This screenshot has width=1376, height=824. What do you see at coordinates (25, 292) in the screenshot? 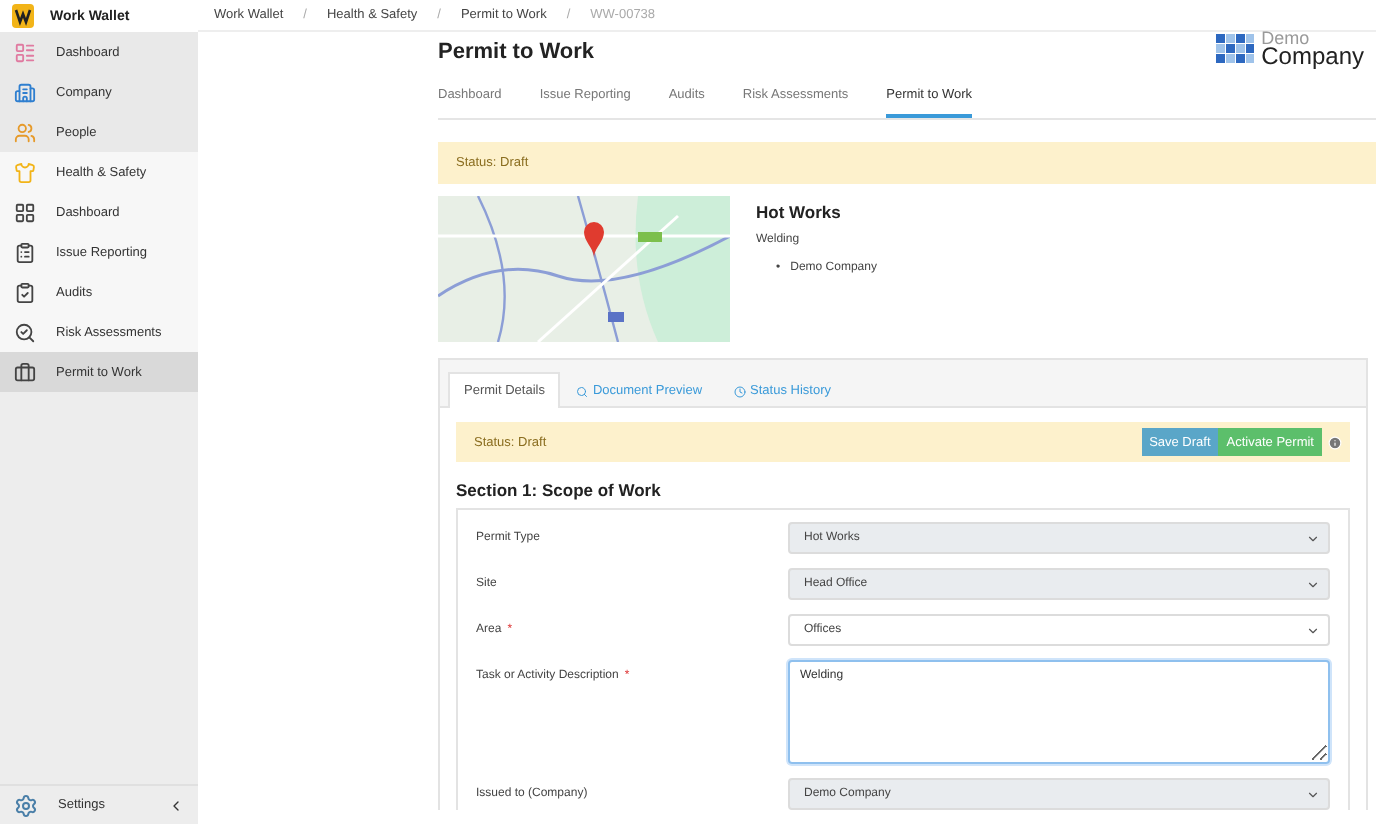
I see `clipboard-check-icon` at bounding box center [25, 292].